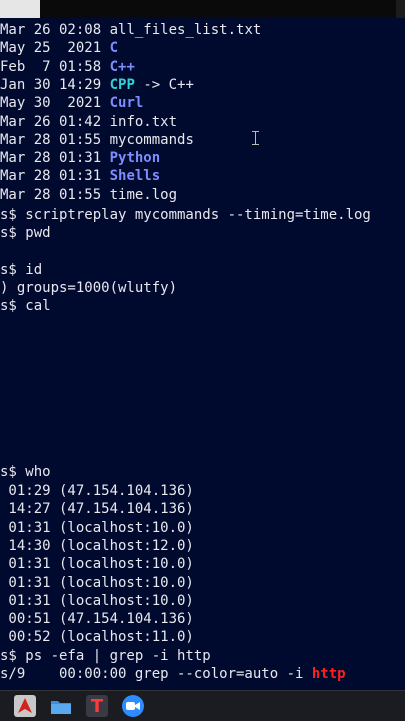 This screenshot has width=405, height=721. I want to click on taskbar: T, so click(202, 705).